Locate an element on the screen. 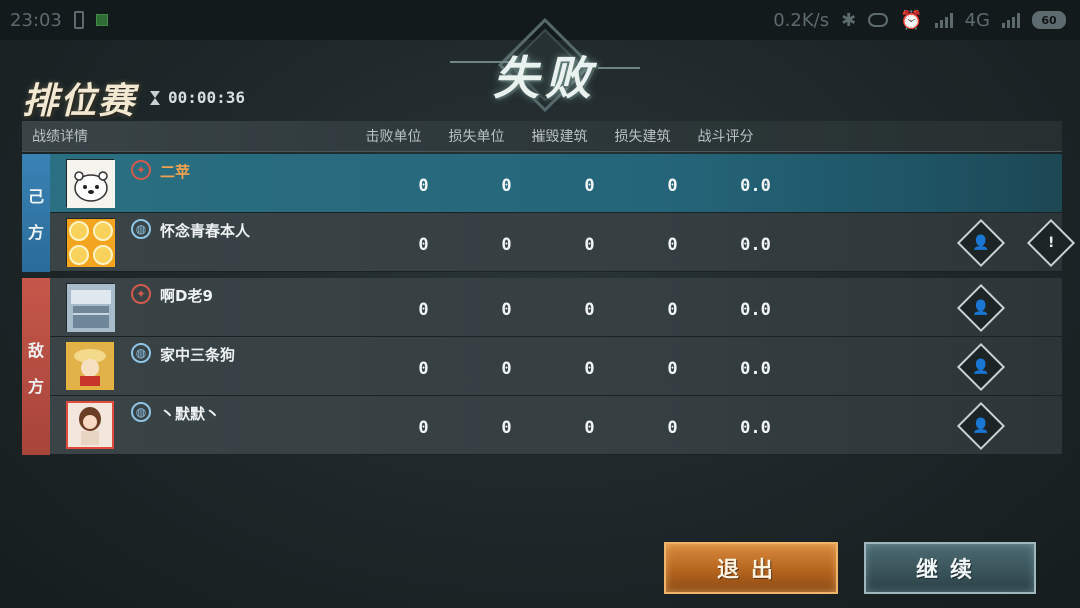 Image resolution: width=1080 pixels, height=608 pixels. report-icon: ! is located at coordinates (1051, 242).